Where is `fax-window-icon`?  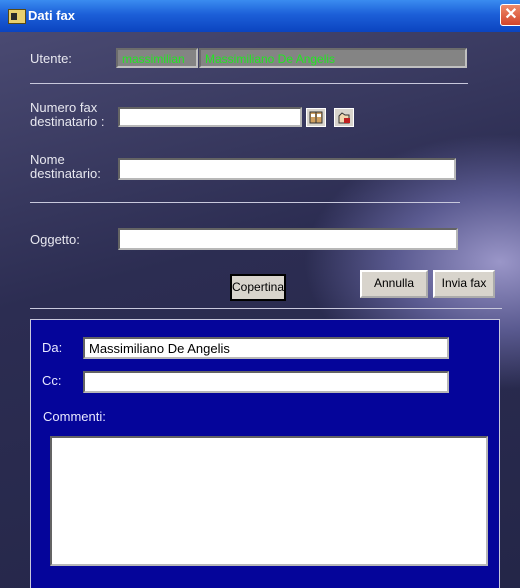
fax-window-icon is located at coordinates (17, 16).